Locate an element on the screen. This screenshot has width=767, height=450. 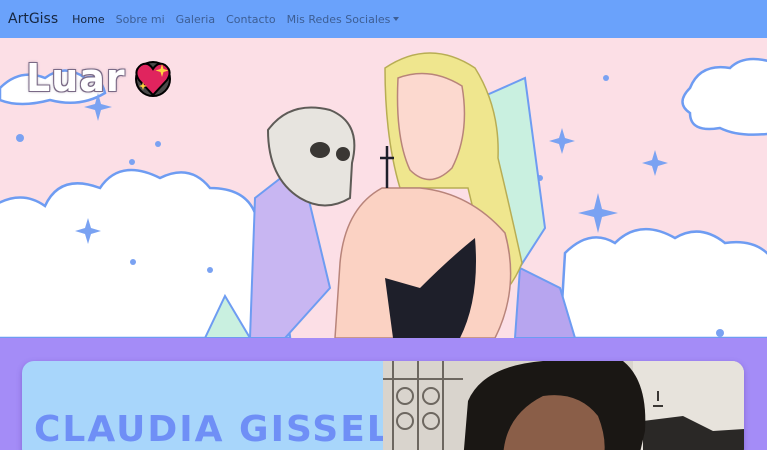
nav-link-contacto: Contacto is located at coordinates (251, 19).